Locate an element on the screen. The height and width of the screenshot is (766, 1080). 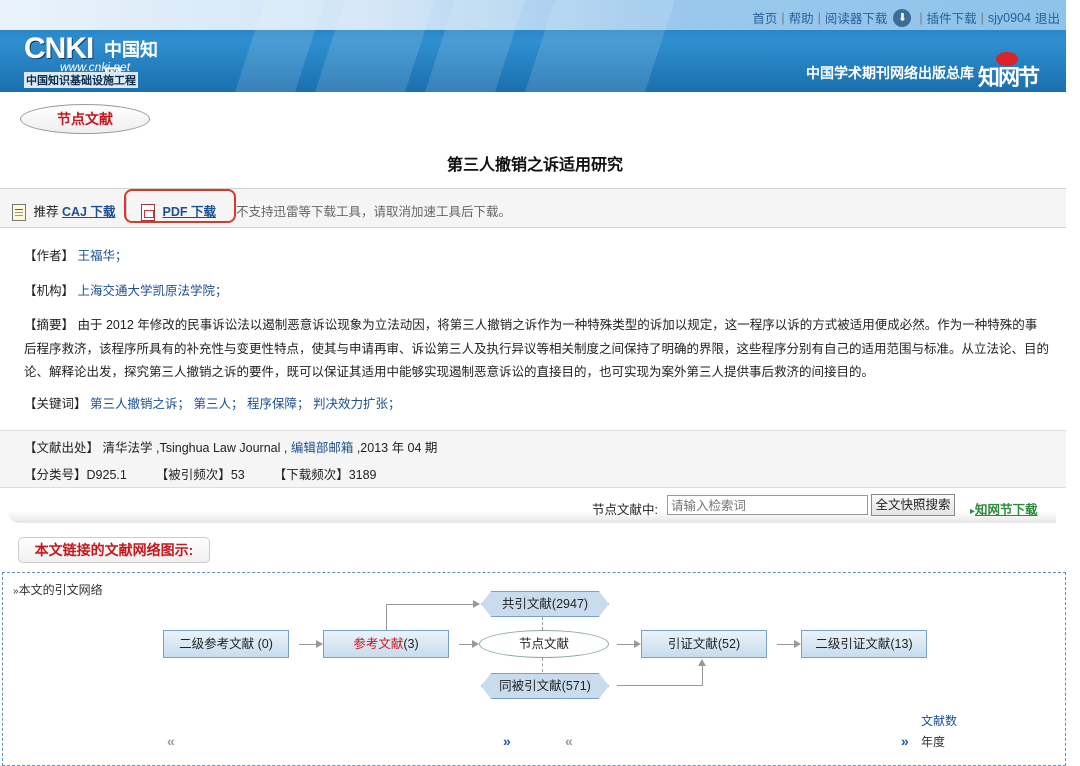
plugin-download-link: 插件下载 is located at coordinates (952, 17).